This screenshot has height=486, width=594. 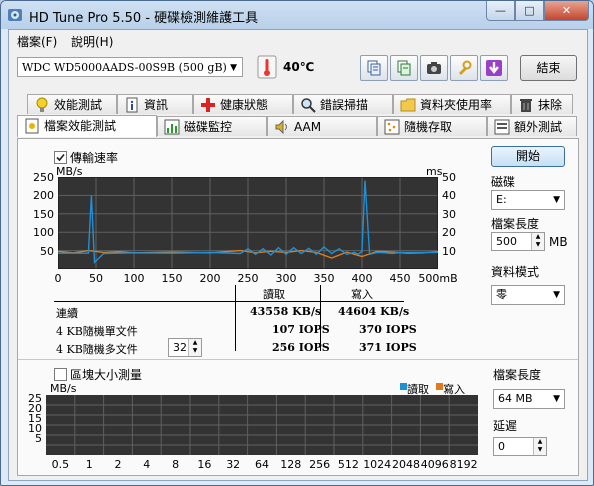 What do you see at coordinates (403, 386) in the screenshot?
I see `legend-read-swatch` at bounding box center [403, 386].